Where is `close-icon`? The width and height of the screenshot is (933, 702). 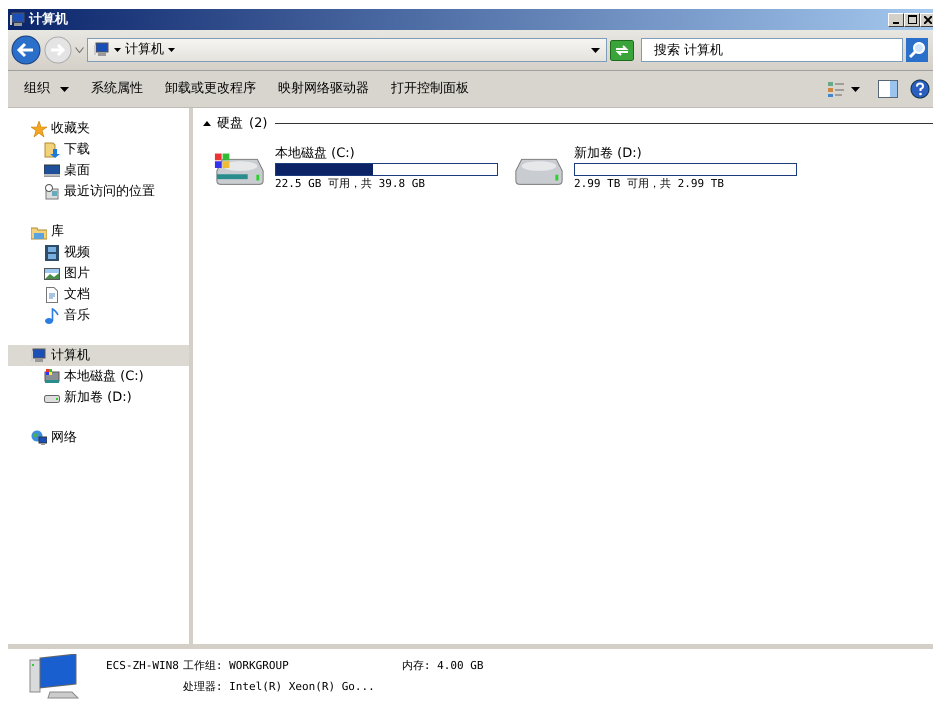 close-icon is located at coordinates (928, 20).